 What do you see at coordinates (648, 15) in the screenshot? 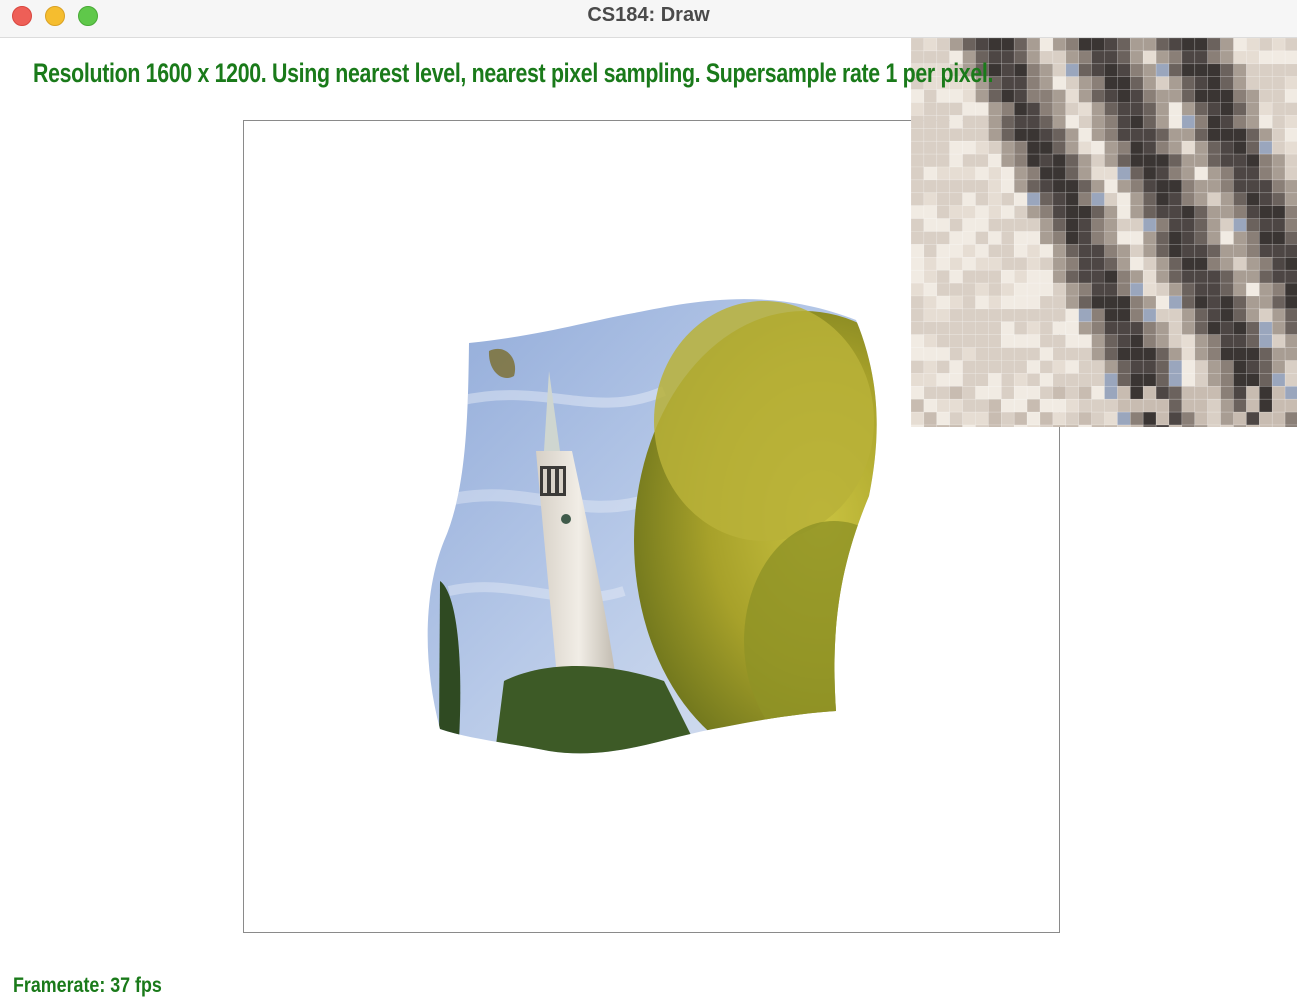
I see `window-title: CS184: Draw` at bounding box center [648, 15].